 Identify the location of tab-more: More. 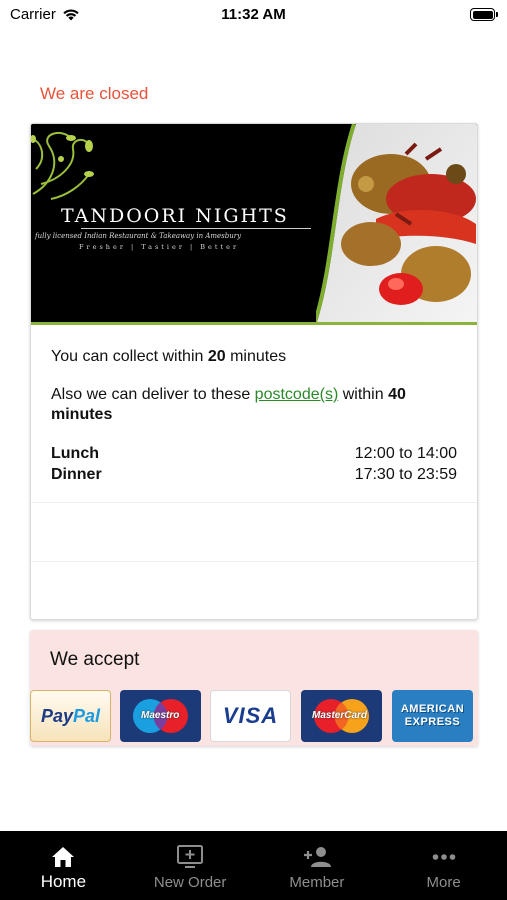
(443, 865).